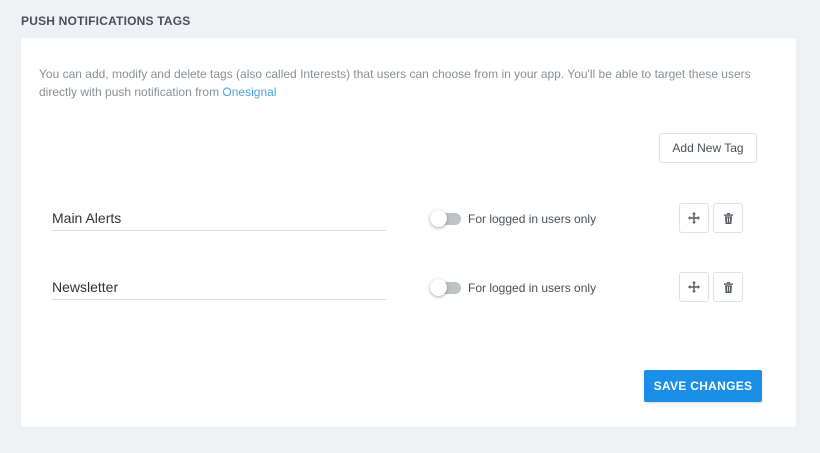 Image resolution: width=820 pixels, height=453 pixels. What do you see at coordinates (106, 21) in the screenshot?
I see `section-title: PUSH NOTIFICATIONS TAGS` at bounding box center [106, 21].